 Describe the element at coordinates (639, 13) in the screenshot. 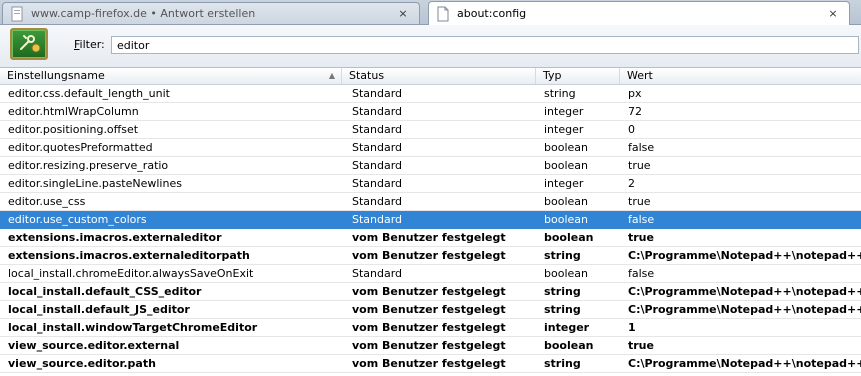

I see `tab-about-config: about:config ×` at that location.